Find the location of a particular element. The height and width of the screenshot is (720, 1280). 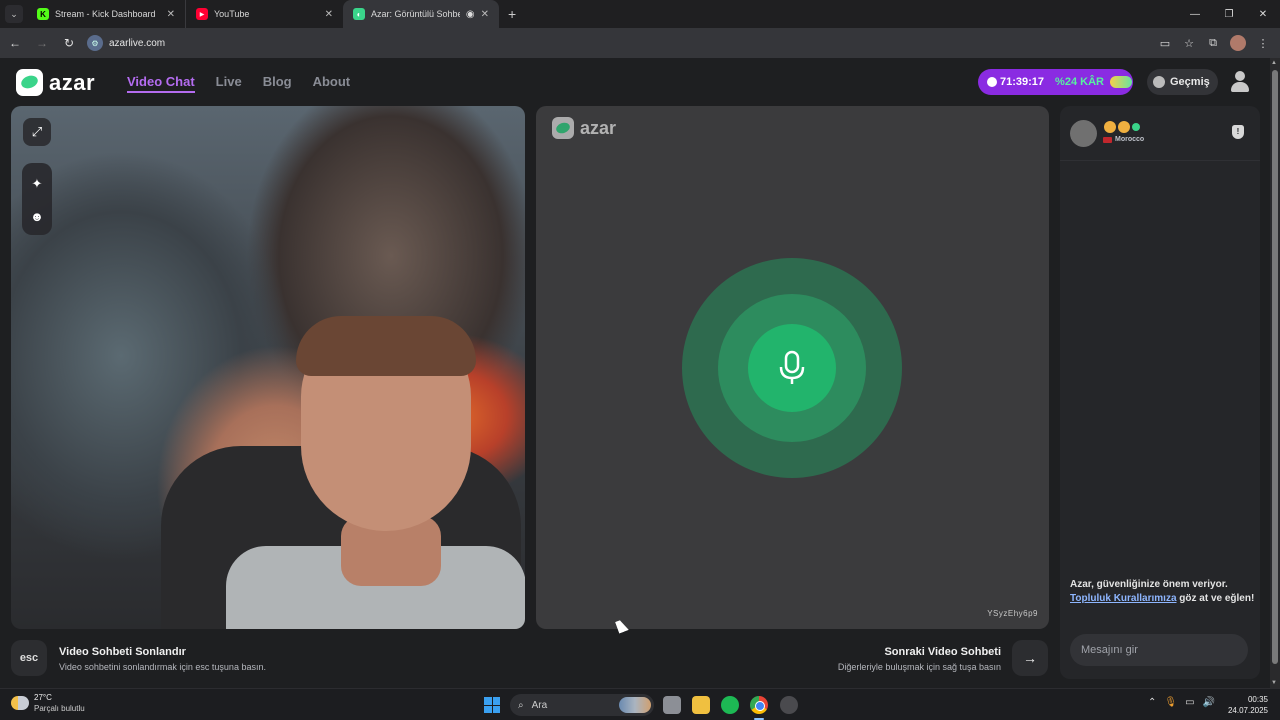

file-explorer-icon is located at coordinates (701, 705).